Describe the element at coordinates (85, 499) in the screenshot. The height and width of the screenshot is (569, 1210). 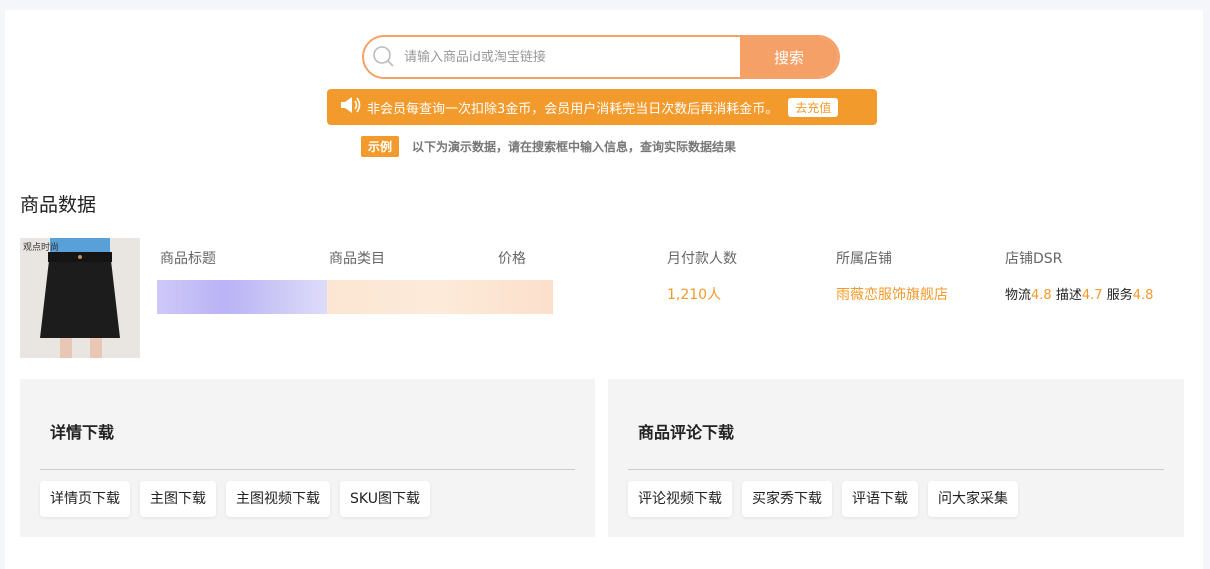
I see `detail-page-download-button: 详情页下载` at that location.